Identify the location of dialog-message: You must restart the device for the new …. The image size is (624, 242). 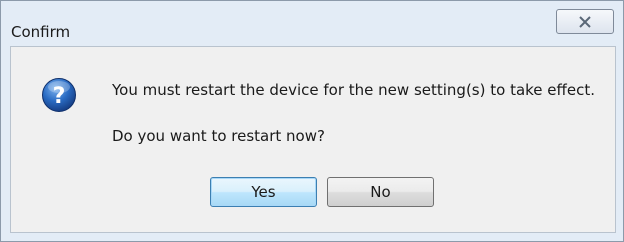
(353, 90).